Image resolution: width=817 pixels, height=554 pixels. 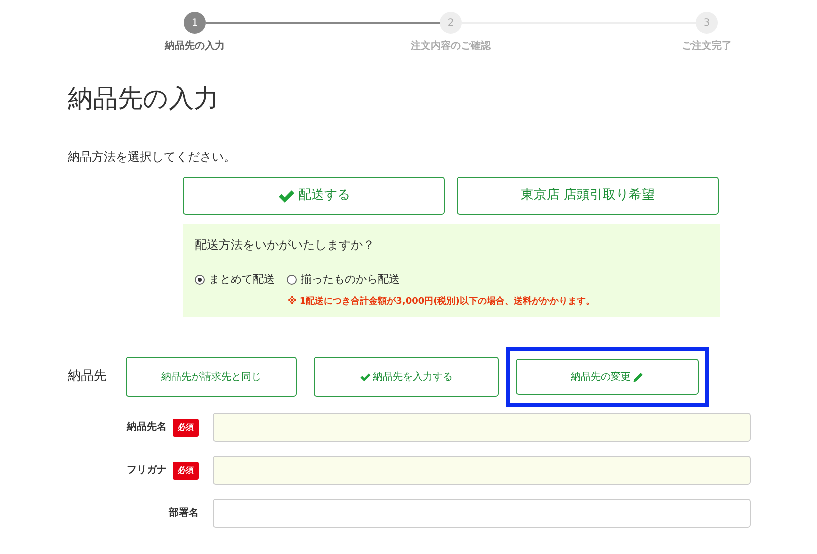 I want to click on destination-label: 納品先, so click(x=88, y=377).